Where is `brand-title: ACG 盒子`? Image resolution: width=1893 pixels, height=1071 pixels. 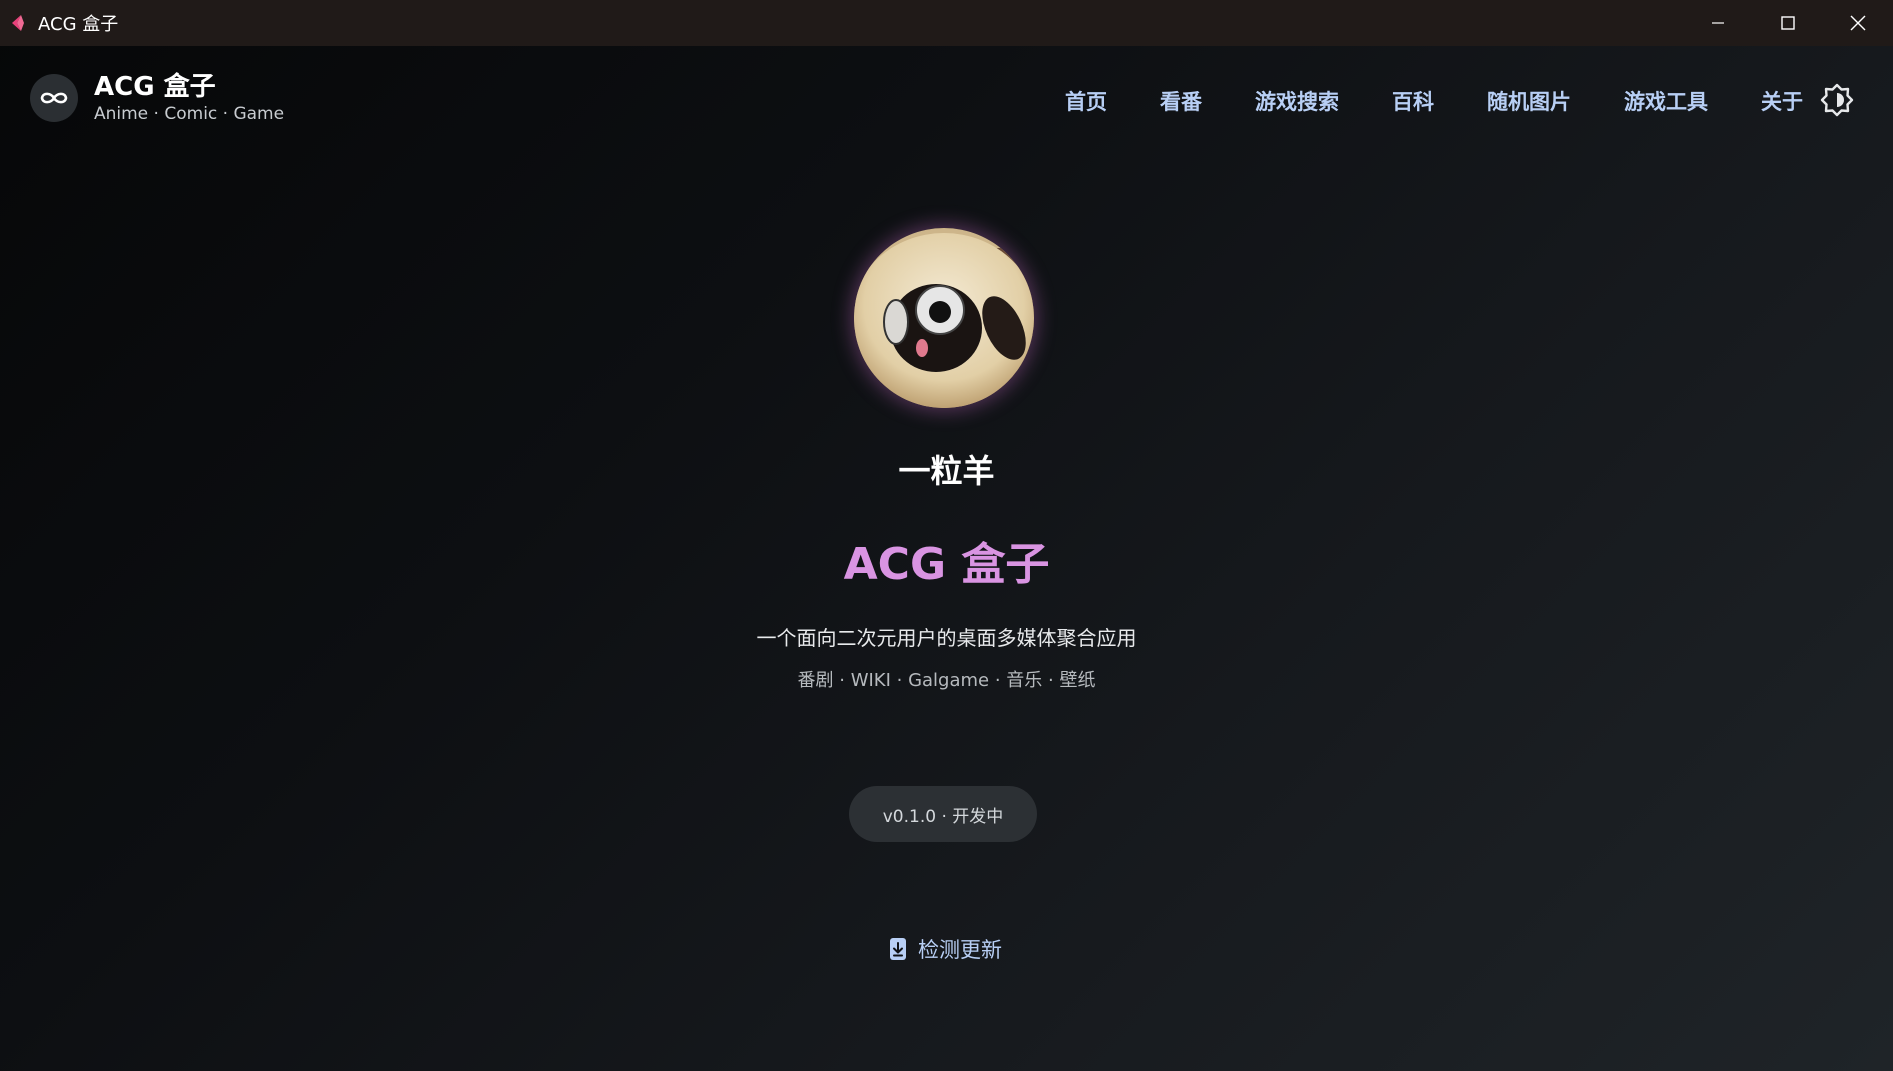 brand-title: ACG 盒子 is located at coordinates (155, 87).